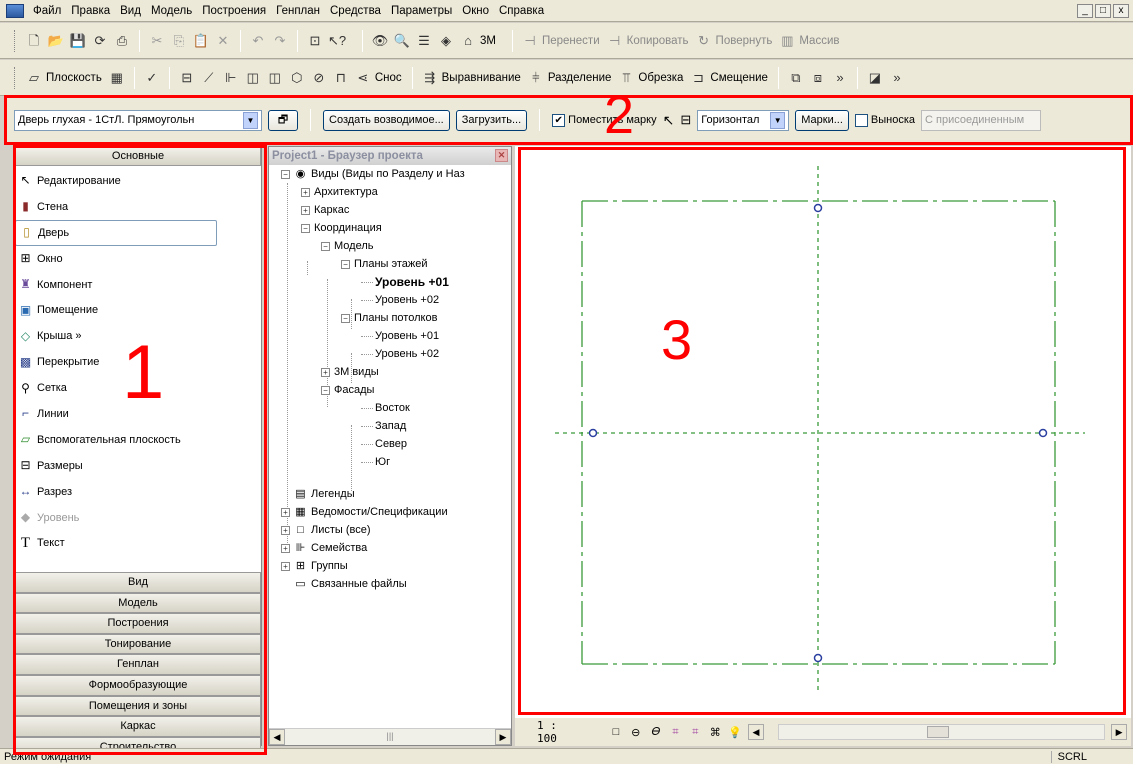  Describe the element at coordinates (234, 11) in the screenshot. I see `menu-drafting: Построения` at that location.